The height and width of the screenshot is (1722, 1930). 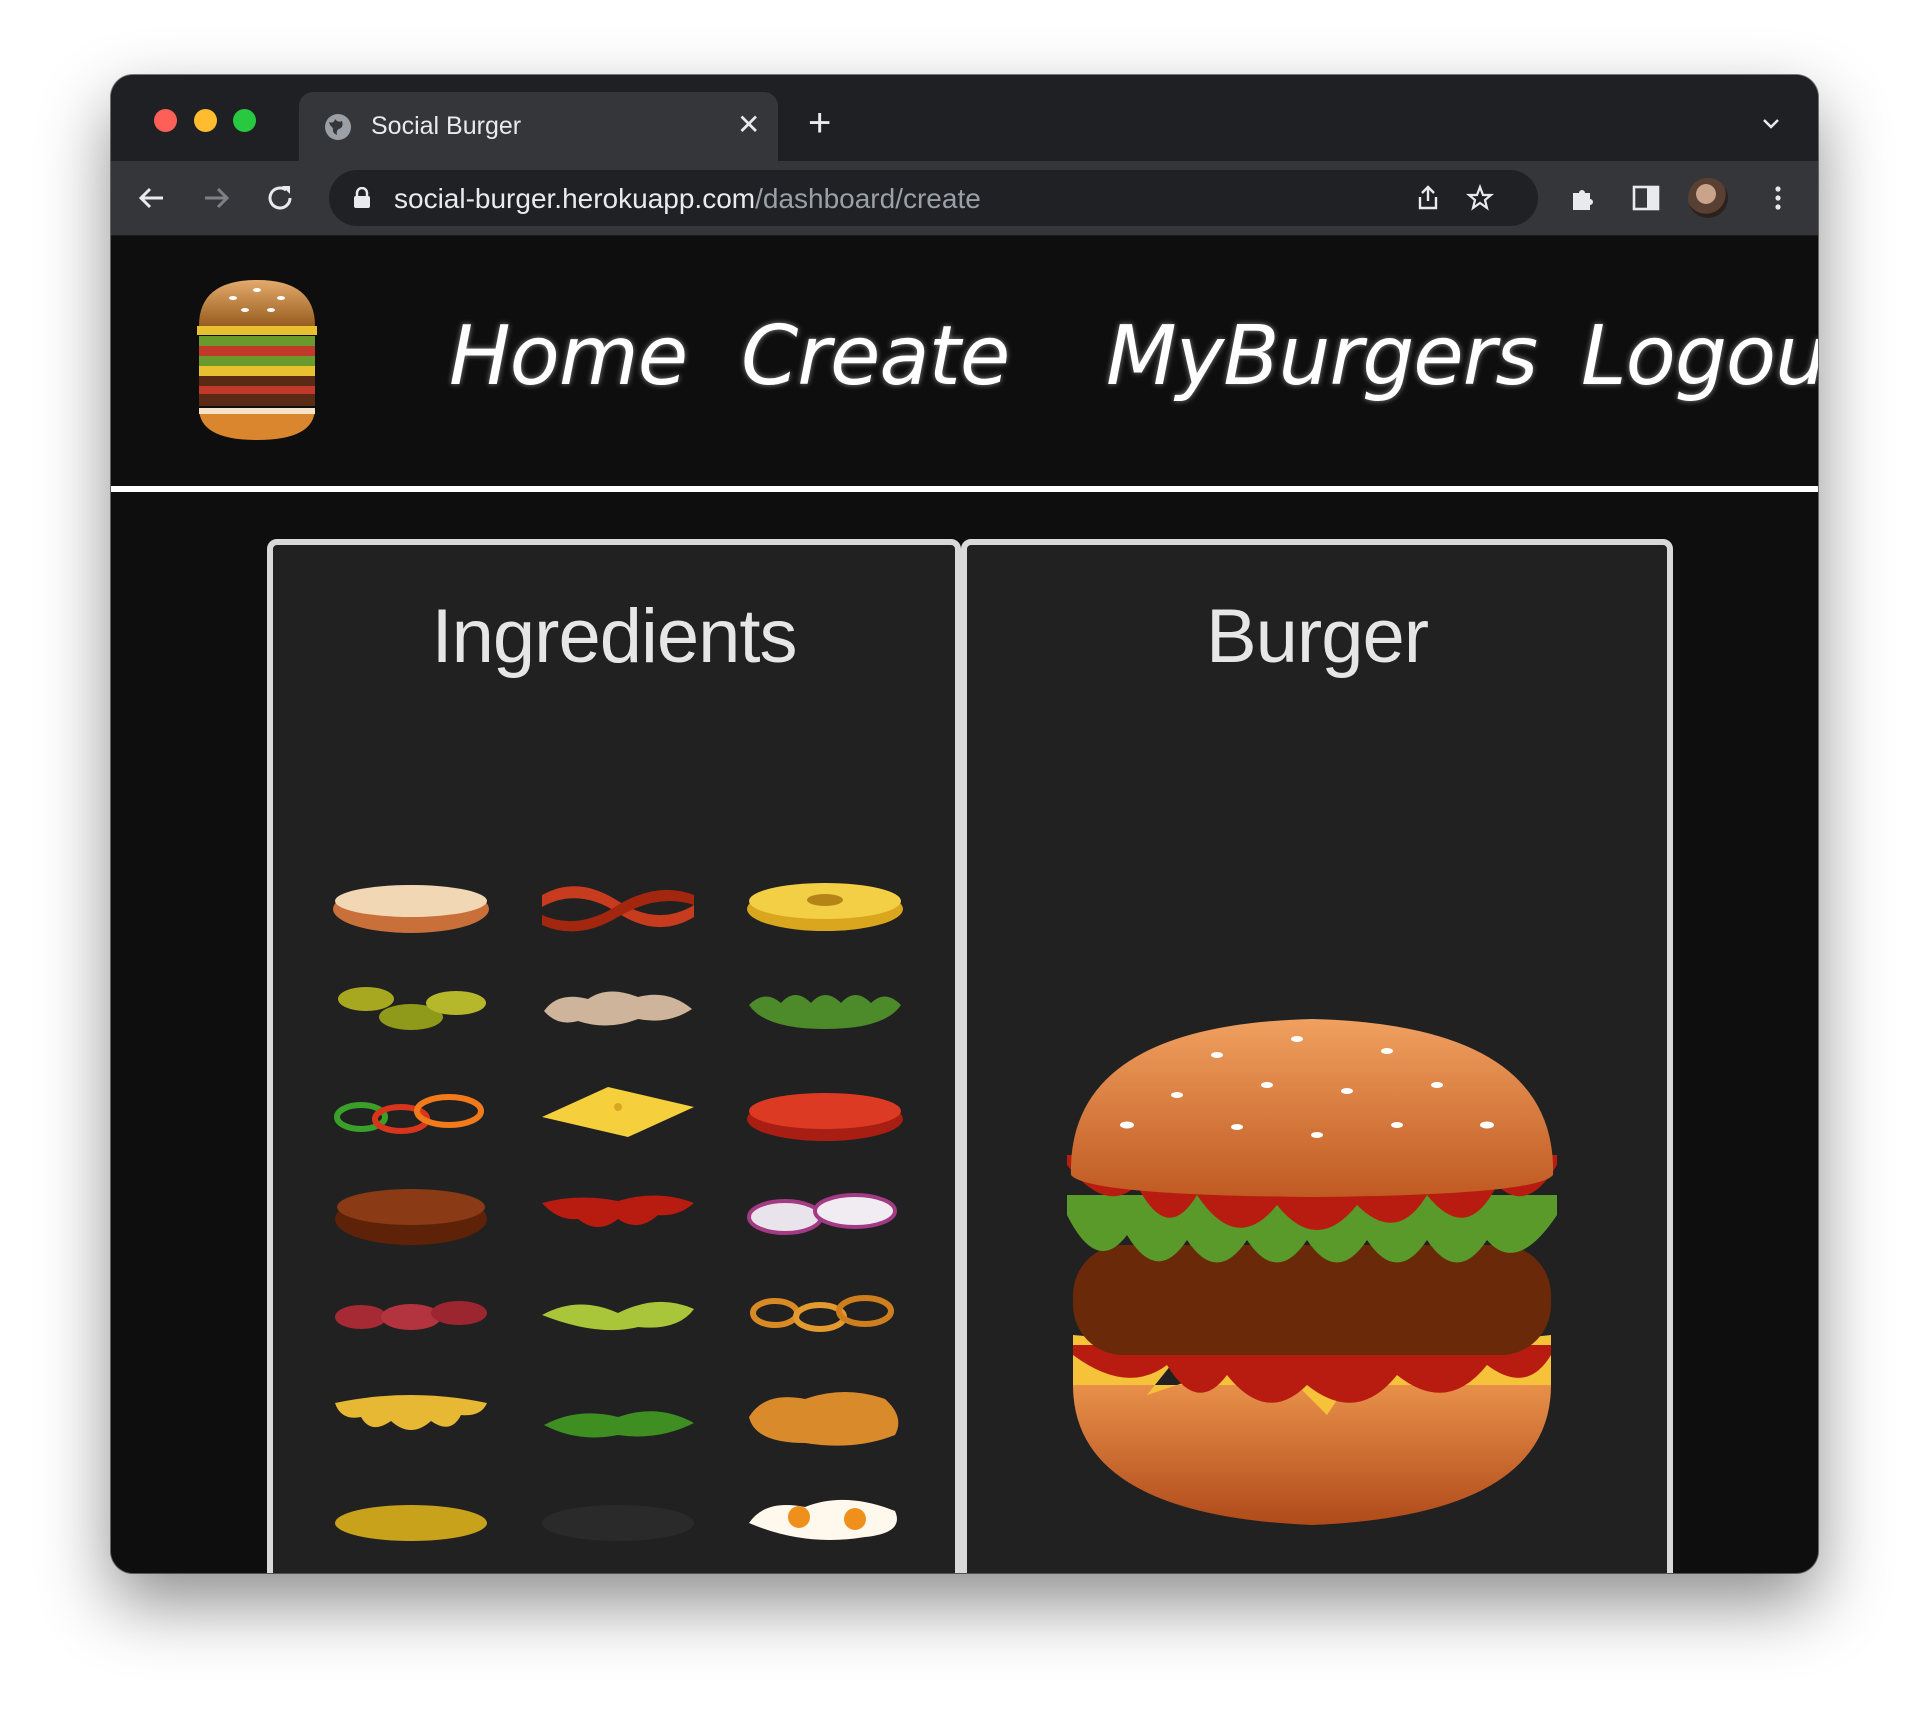 What do you see at coordinates (819, 123) in the screenshot?
I see `new-tab-icon: +` at bounding box center [819, 123].